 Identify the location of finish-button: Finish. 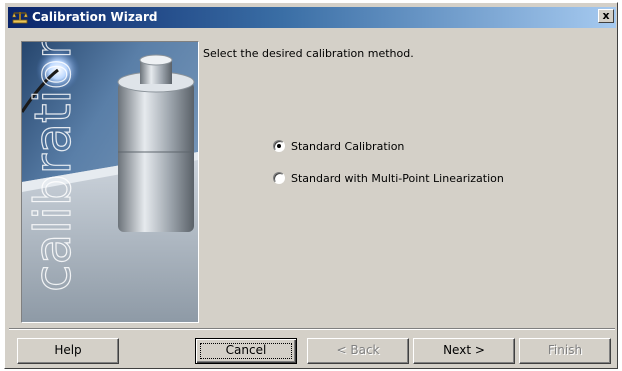
(565, 351).